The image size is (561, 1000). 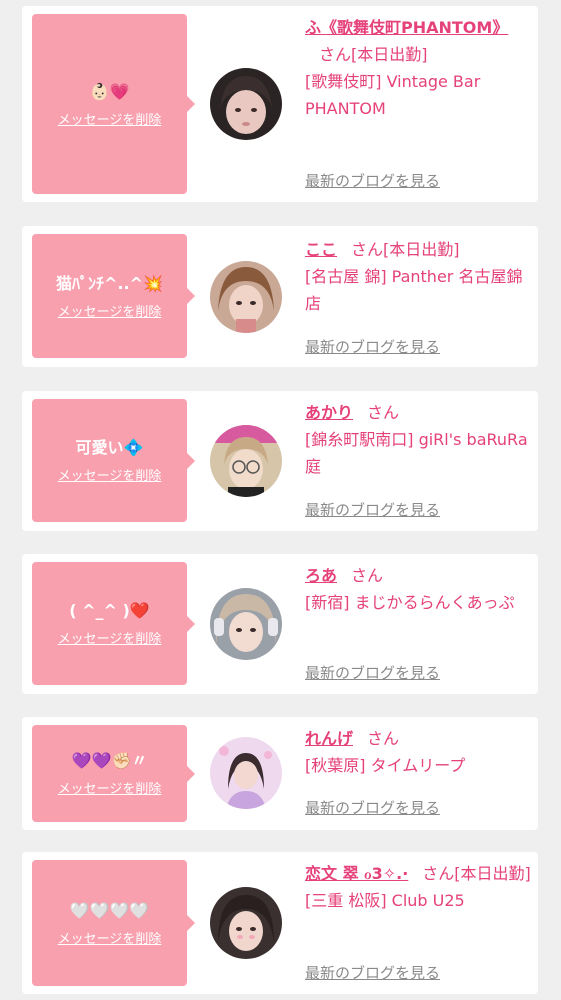 What do you see at coordinates (109, 610) in the screenshot?
I see `message-text: ( ^_^ )❤️` at bounding box center [109, 610].